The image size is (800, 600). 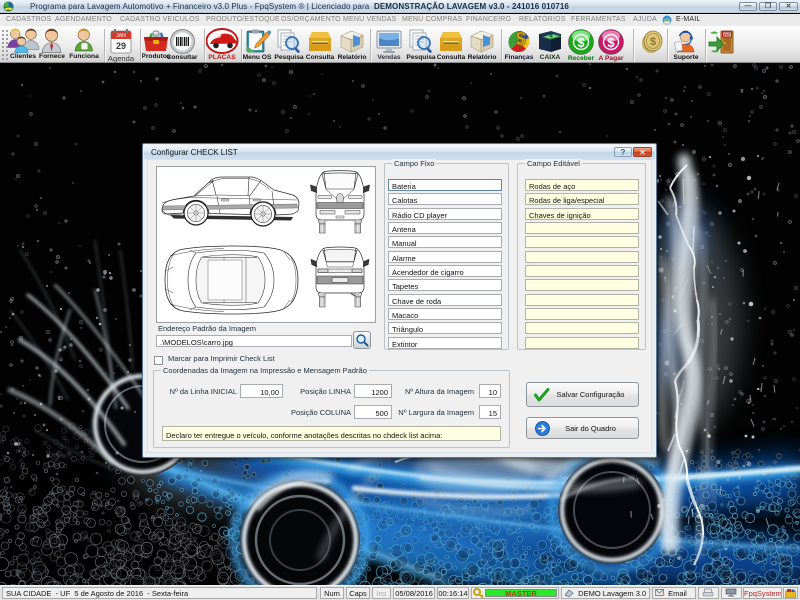 What do you see at coordinates (726, 35) in the screenshot?
I see `svg-text: EXIT` at bounding box center [726, 35].